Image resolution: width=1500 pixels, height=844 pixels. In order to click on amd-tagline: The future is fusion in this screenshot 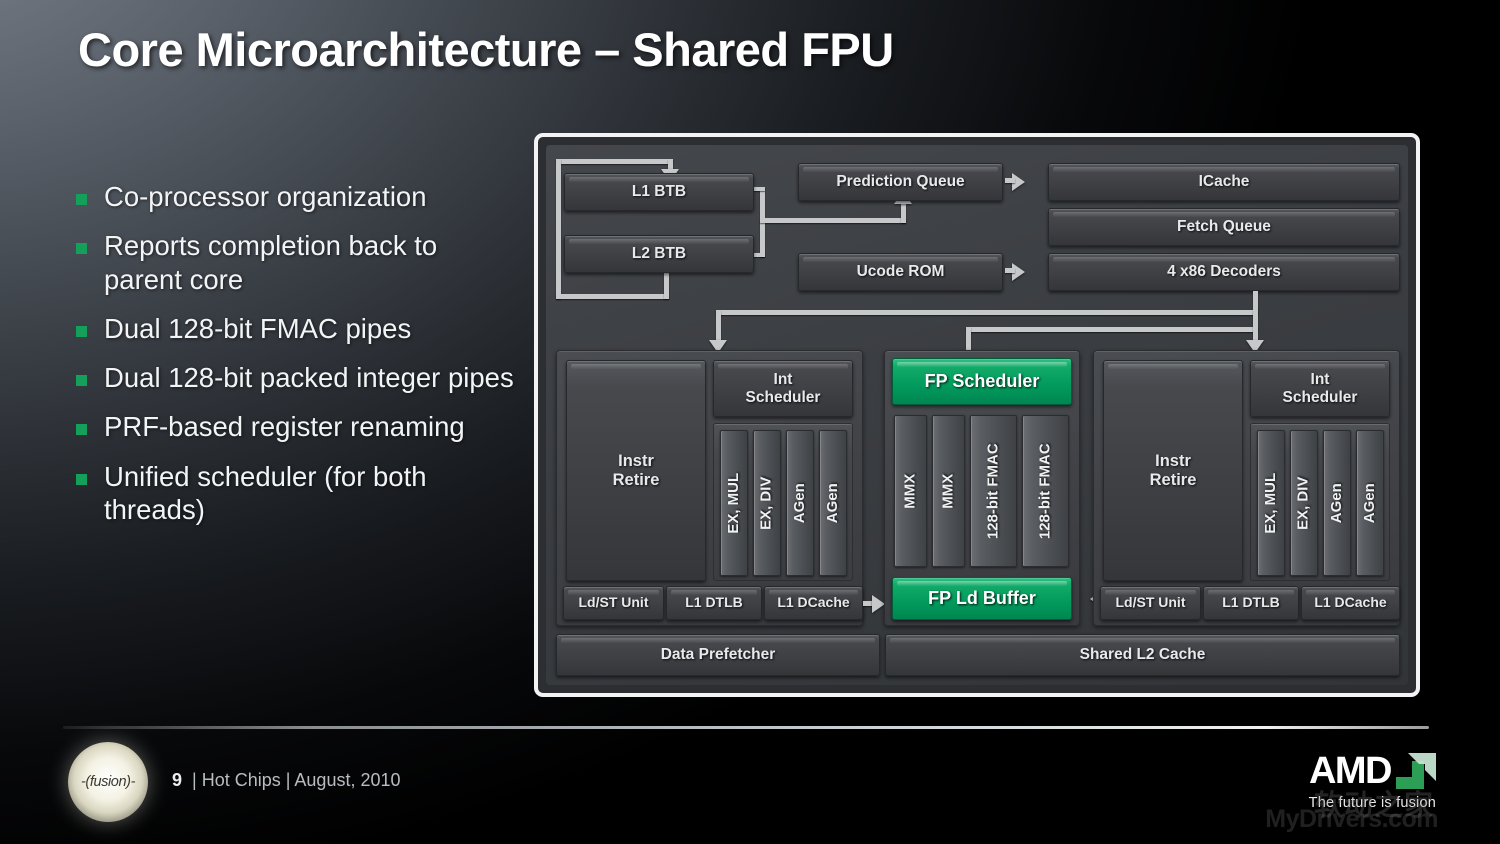, I will do `click(1372, 803)`.